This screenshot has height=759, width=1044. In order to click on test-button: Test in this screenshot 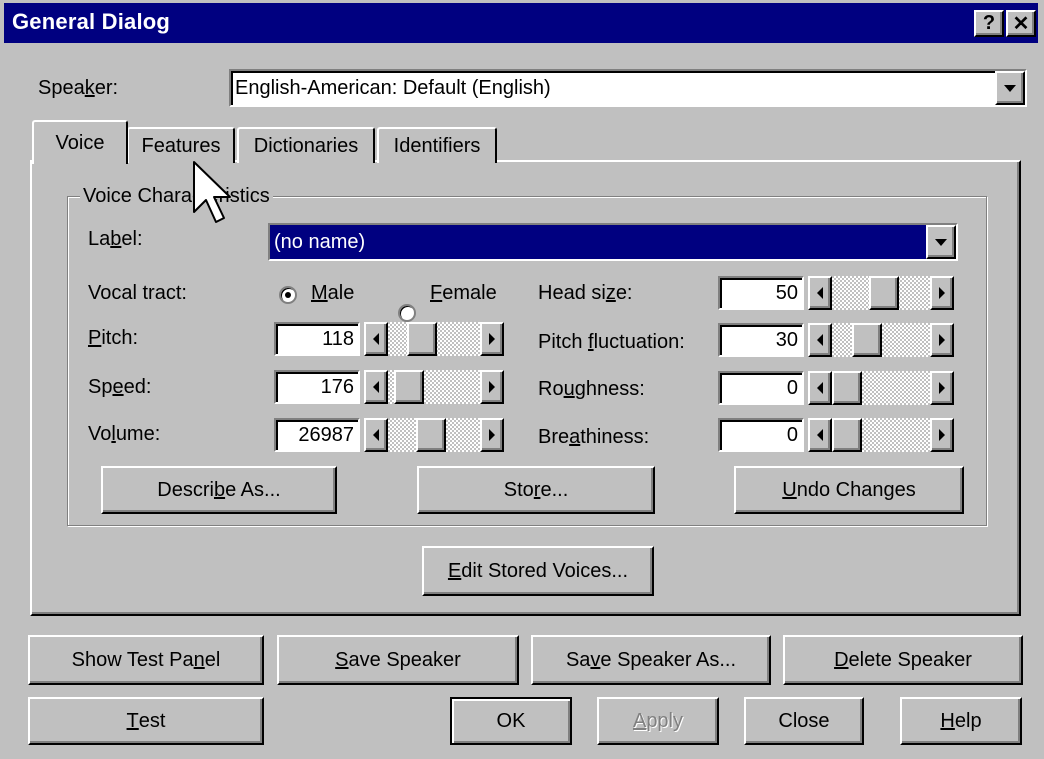, I will do `click(146, 721)`.